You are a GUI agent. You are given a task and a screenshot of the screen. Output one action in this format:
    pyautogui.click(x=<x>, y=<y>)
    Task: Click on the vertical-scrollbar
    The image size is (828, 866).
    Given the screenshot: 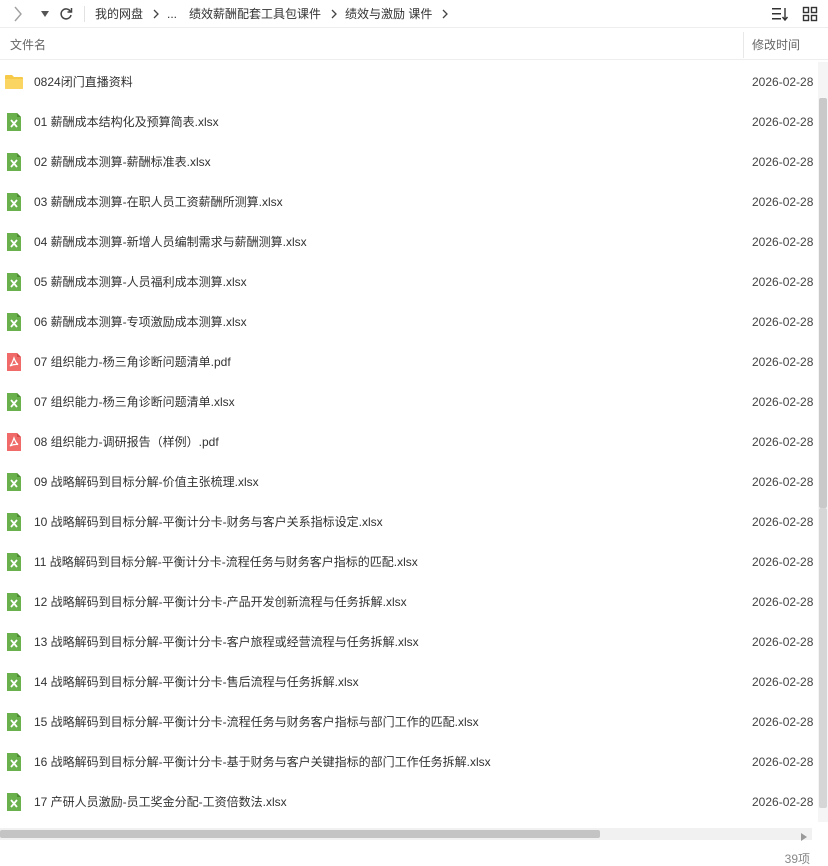 What is the action you would take?
    pyautogui.click(x=823, y=442)
    